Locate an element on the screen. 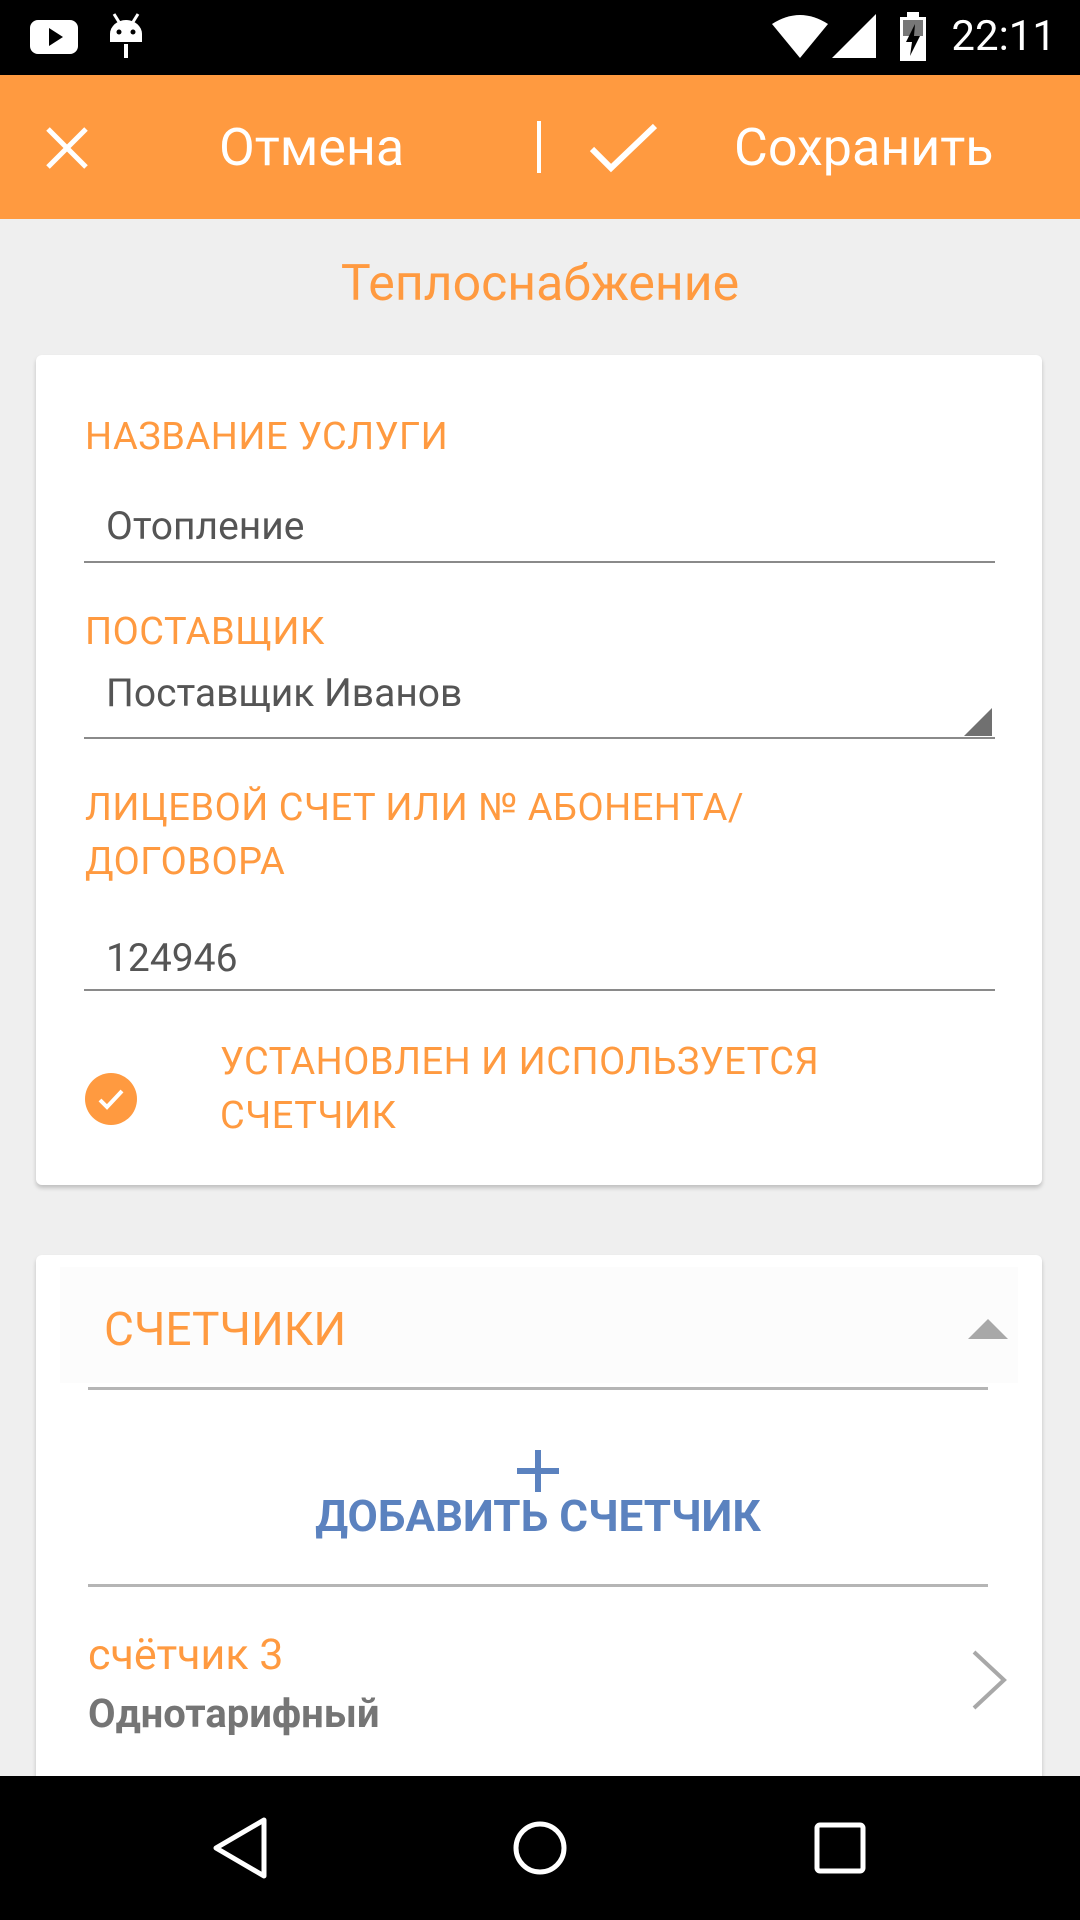 The image size is (1080, 1920). meters-header-divider is located at coordinates (538, 1388).